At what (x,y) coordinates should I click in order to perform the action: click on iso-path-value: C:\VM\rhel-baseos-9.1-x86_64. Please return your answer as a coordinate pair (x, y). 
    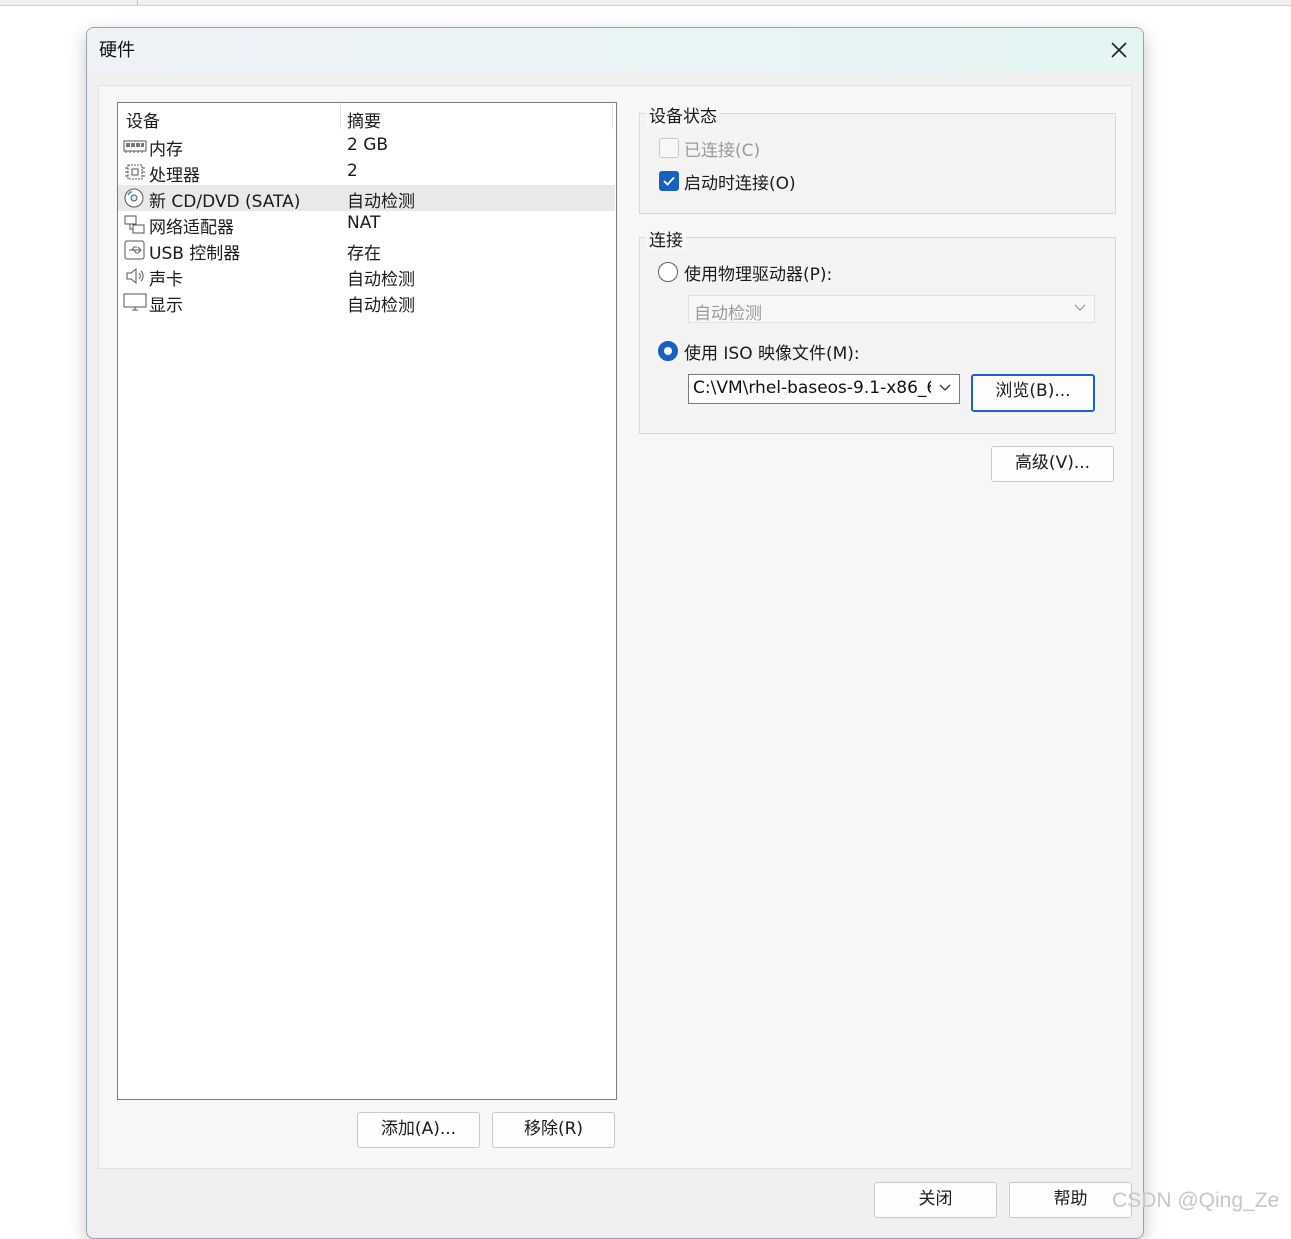
    Looking at the image, I should click on (812, 388).